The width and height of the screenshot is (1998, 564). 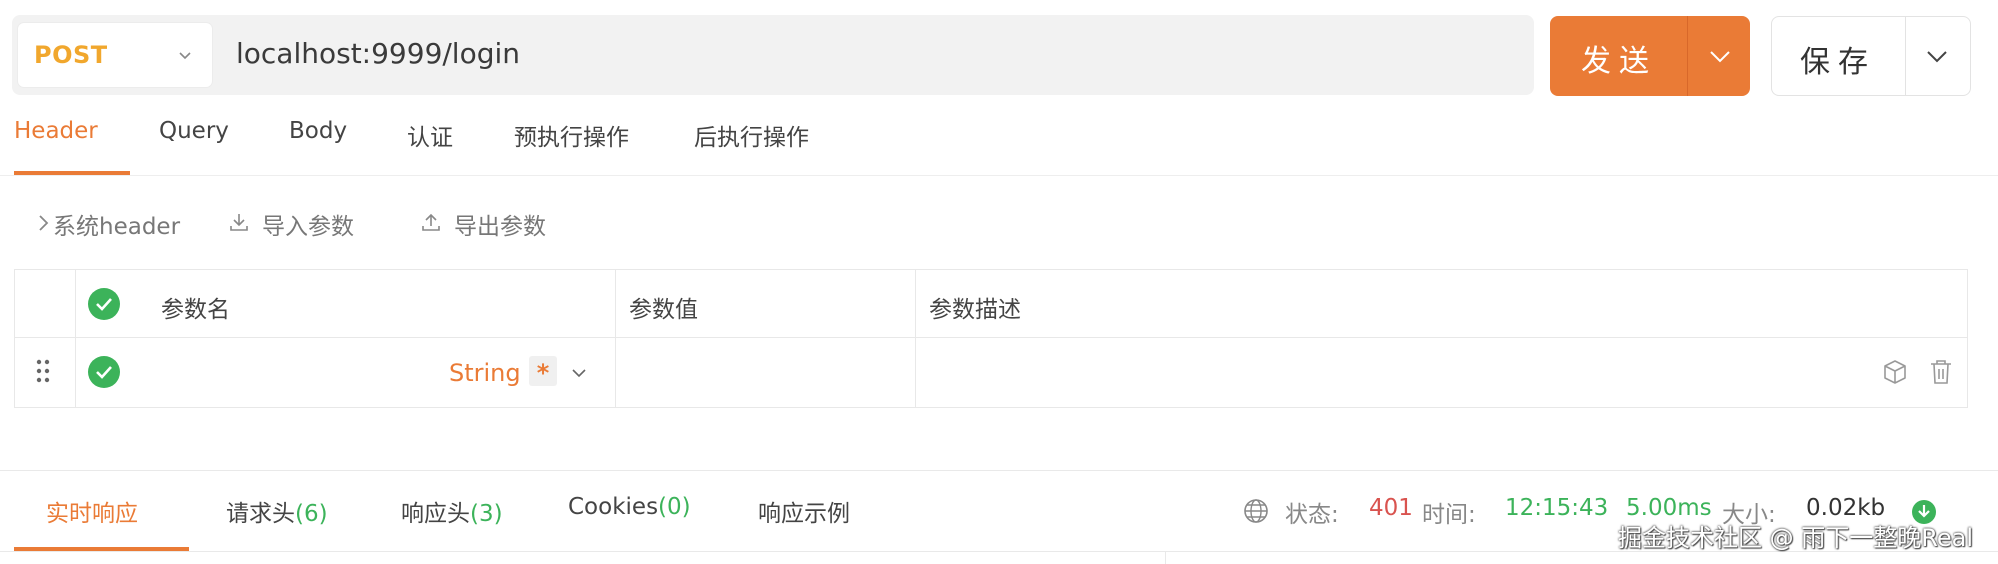 What do you see at coordinates (260, 514) in the screenshot?
I see `response-tab-label: 请求头` at bounding box center [260, 514].